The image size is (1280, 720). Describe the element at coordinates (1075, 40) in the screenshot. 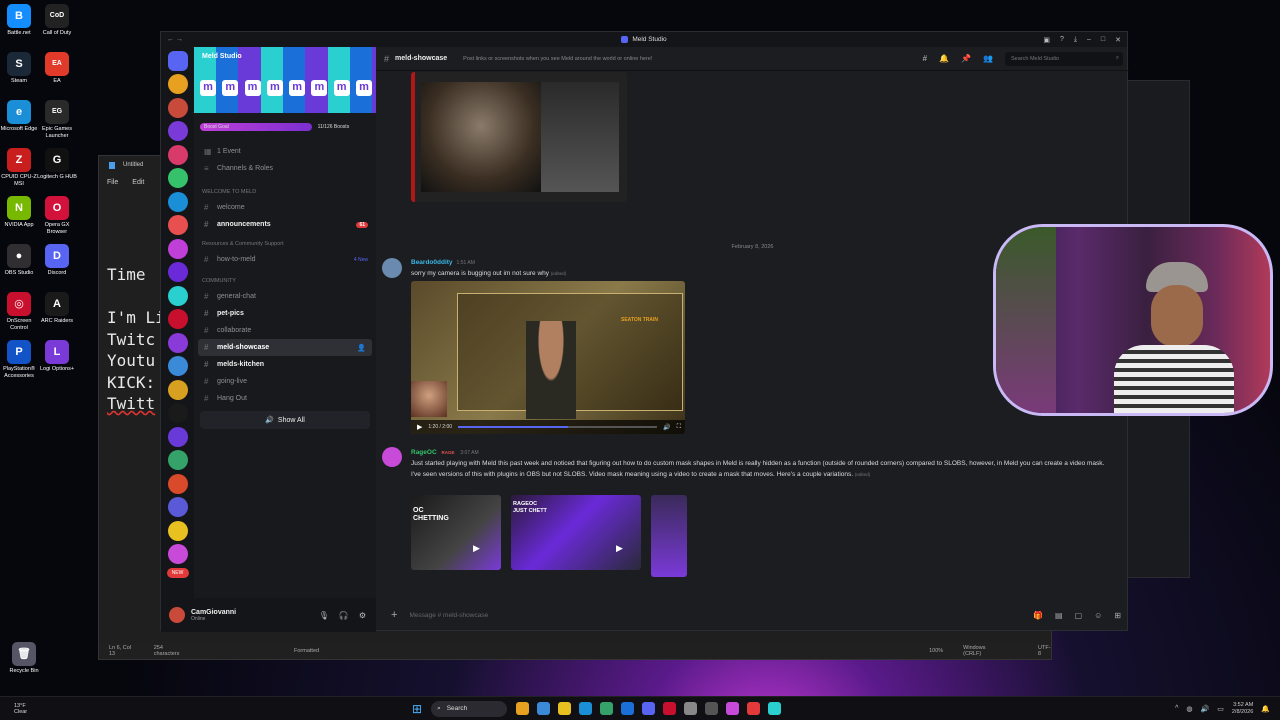

I see `download-icon: ⤓` at that location.